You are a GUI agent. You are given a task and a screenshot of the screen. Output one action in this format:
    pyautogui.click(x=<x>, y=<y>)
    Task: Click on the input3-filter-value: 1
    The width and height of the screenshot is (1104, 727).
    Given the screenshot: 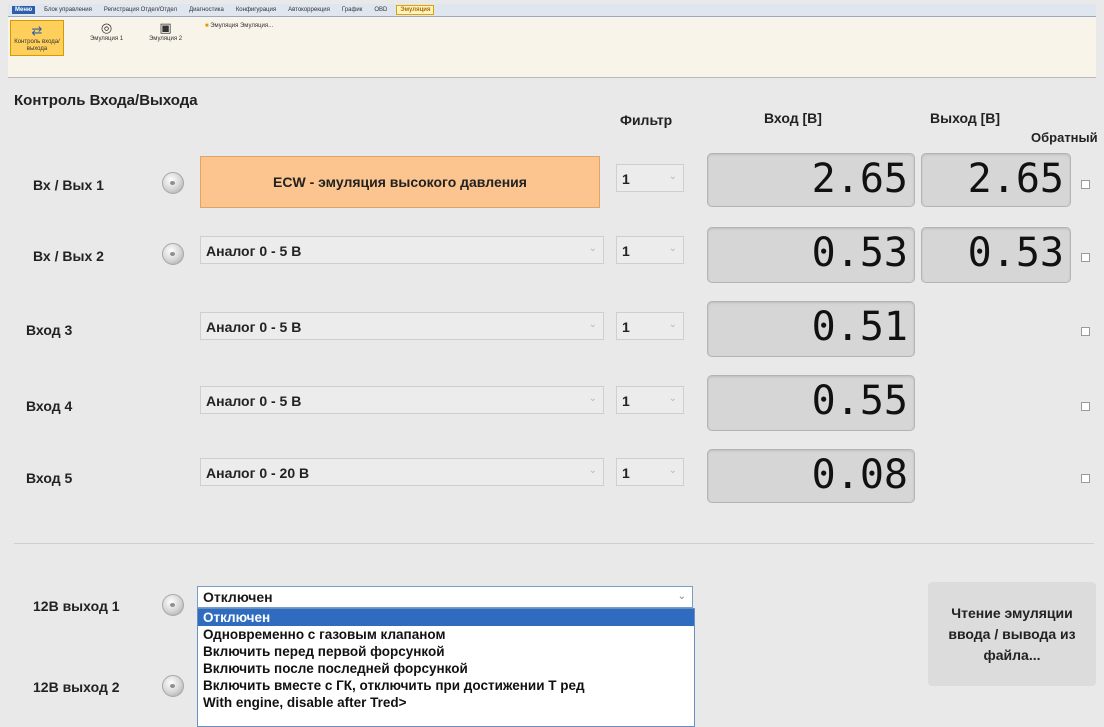 What is the action you would take?
    pyautogui.click(x=626, y=327)
    